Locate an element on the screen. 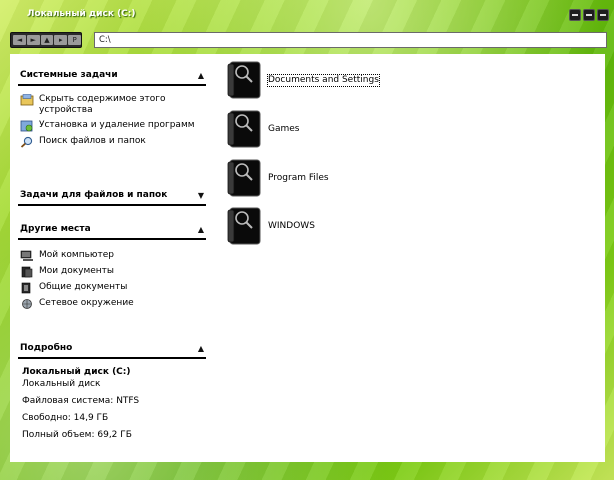 Image resolution: width=614 pixels, height=480 pixels. panel-title: Задачи для файлов и папок is located at coordinates (94, 195).